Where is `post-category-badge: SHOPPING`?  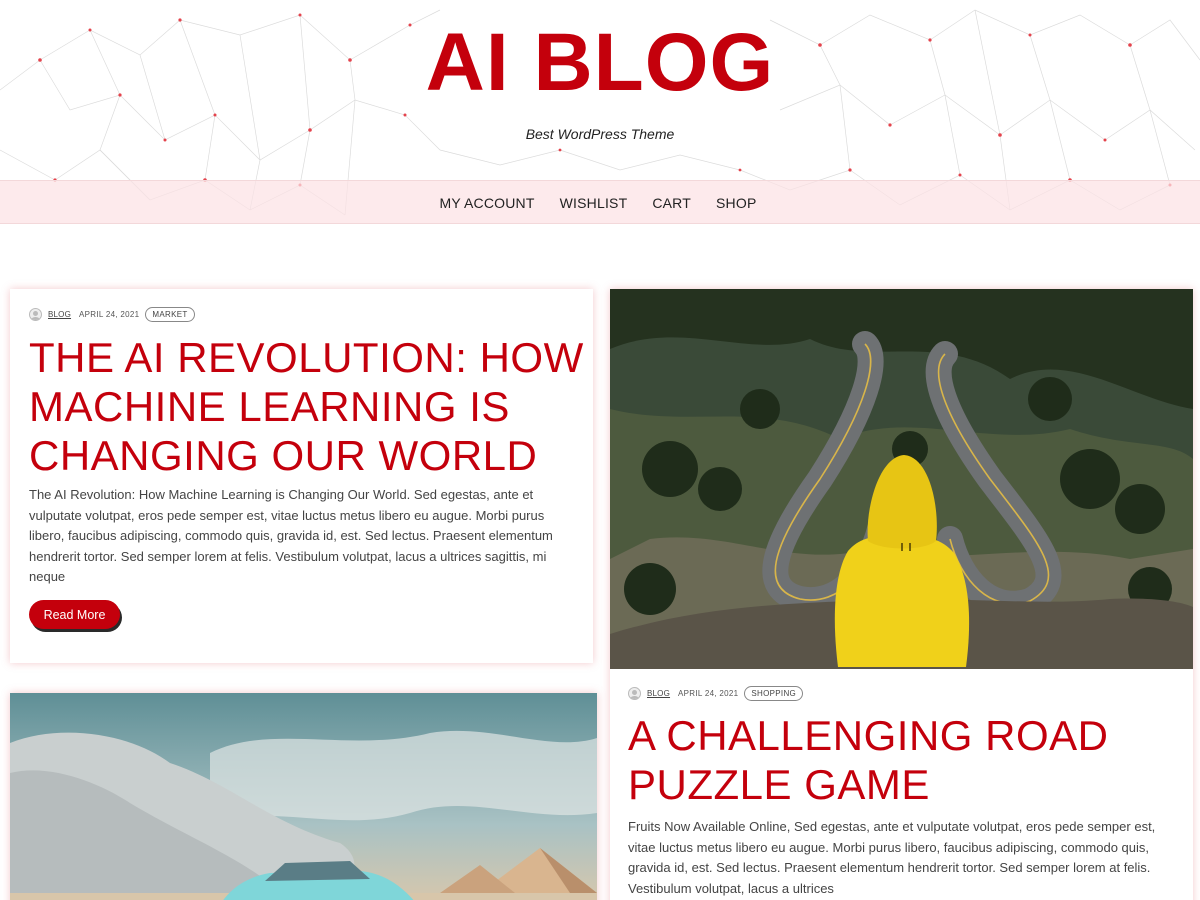
post-category-badge: SHOPPING is located at coordinates (774, 693).